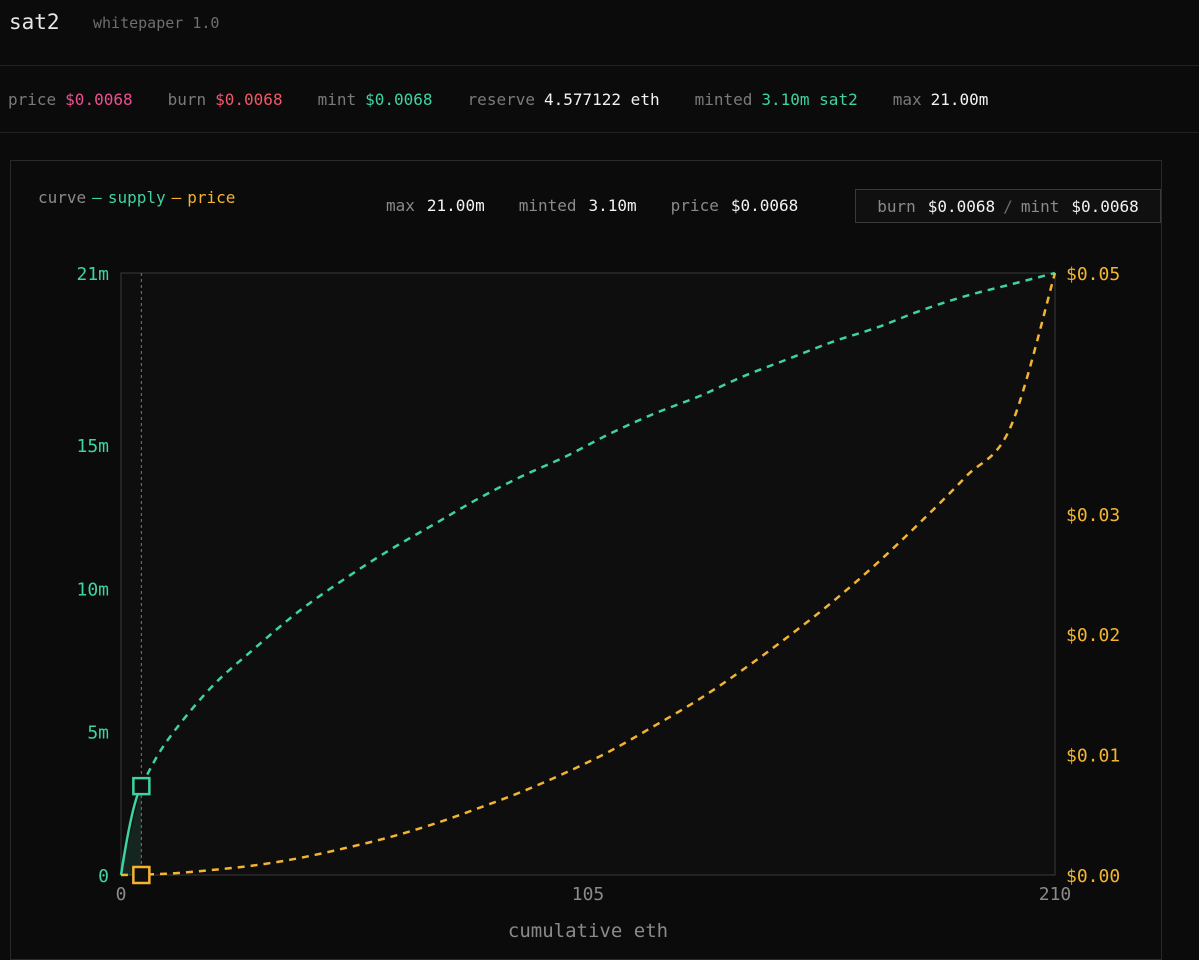  I want to click on y-left-tick-label: 15m, so click(92, 446).